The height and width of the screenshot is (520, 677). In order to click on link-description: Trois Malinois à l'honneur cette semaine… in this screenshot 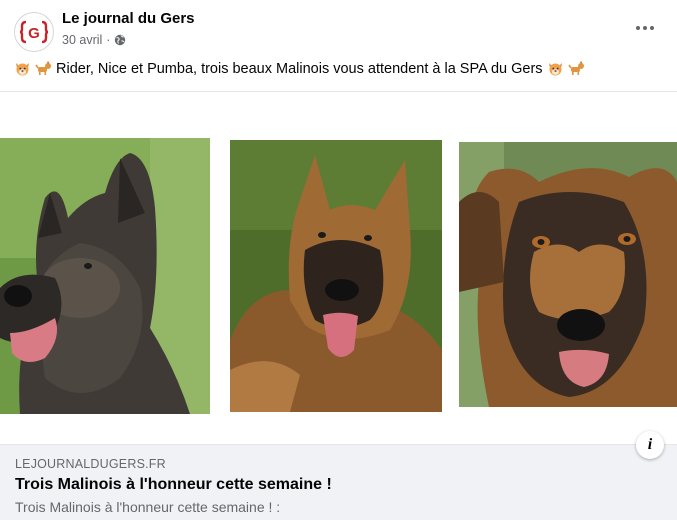, I will do `click(148, 507)`.